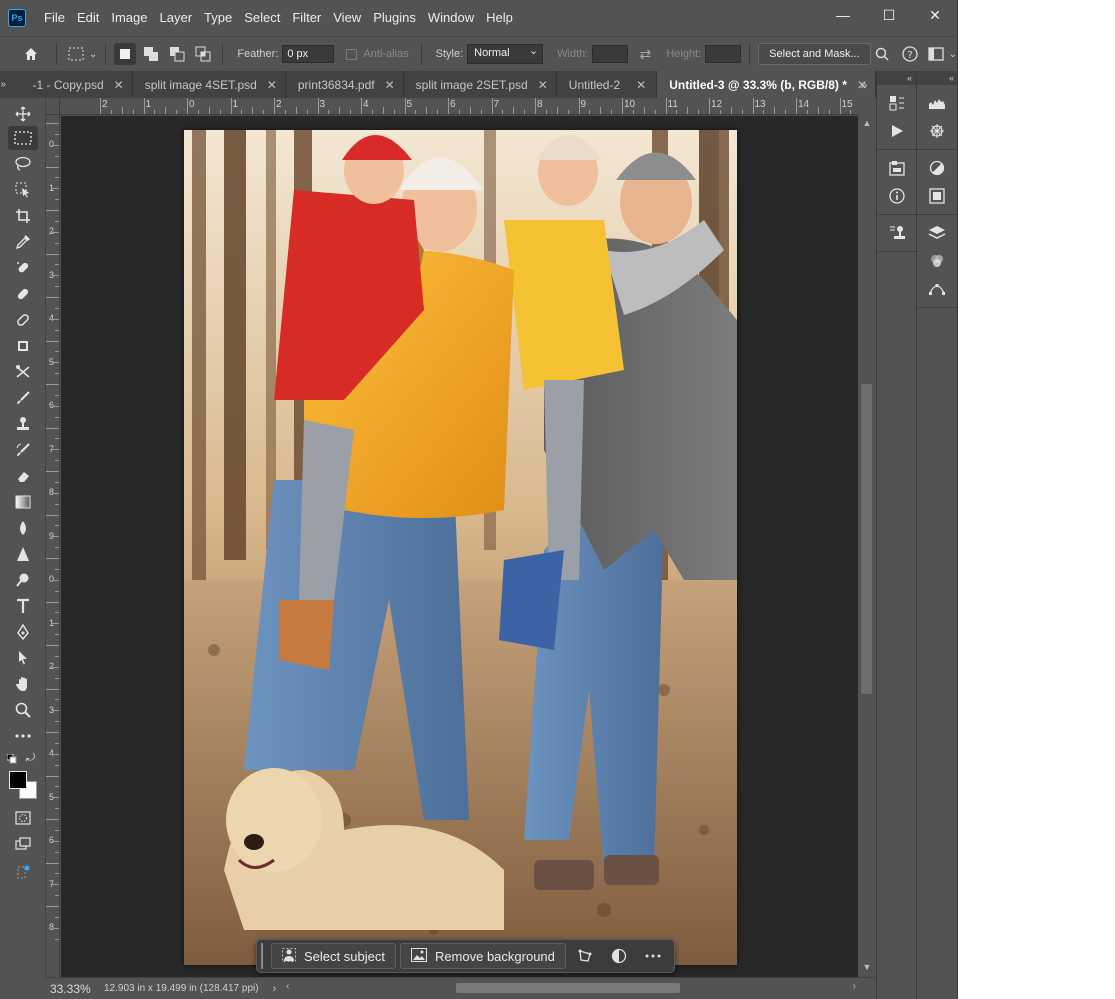  Describe the element at coordinates (53, 546) in the screenshot. I see `vertical-ruler: 0123456789012345678` at that location.